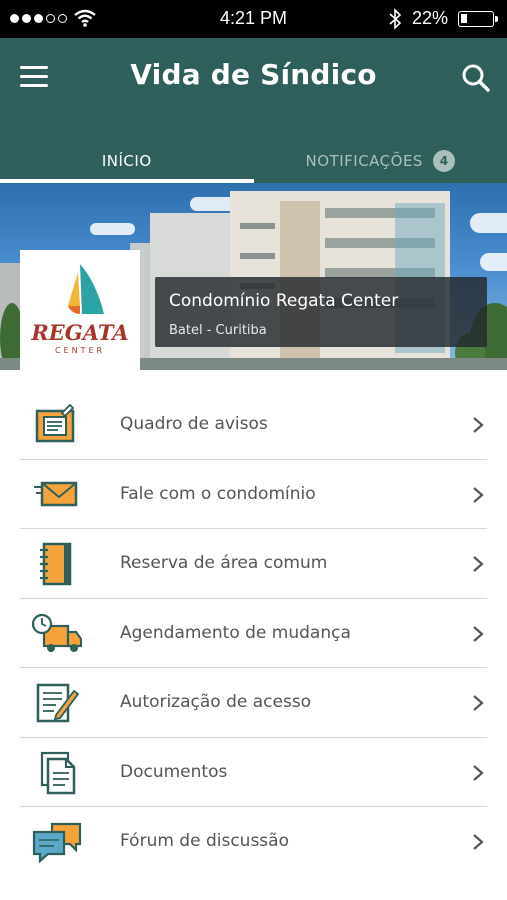 The width and height of the screenshot is (507, 900). I want to click on menu-item-label: Quadro de avisos, so click(194, 424).